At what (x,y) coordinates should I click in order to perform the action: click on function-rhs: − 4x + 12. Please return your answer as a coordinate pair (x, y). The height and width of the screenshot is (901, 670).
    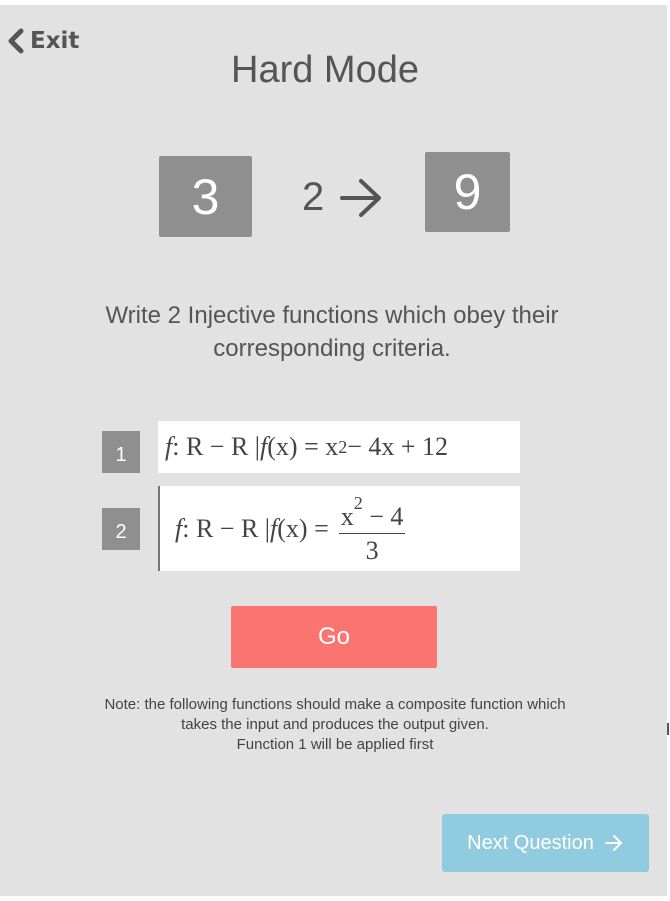
    Looking at the image, I should click on (398, 446).